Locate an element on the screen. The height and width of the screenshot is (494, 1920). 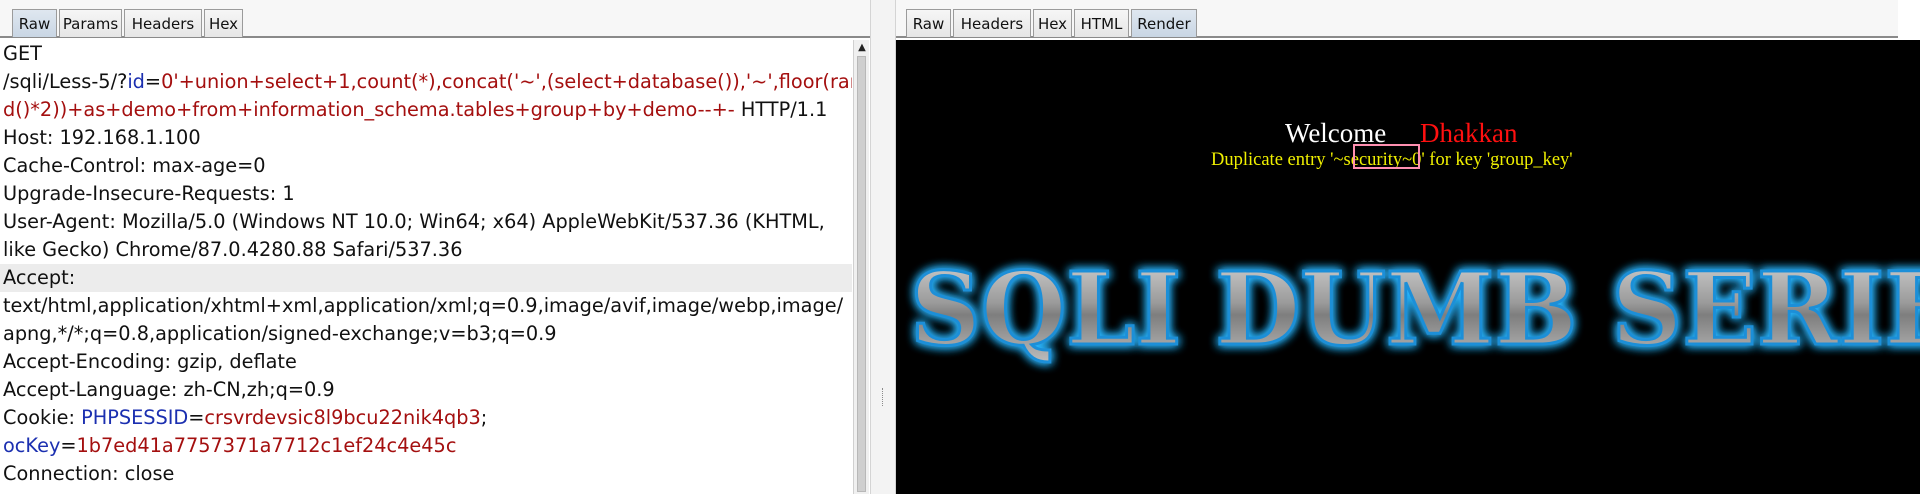
divider-grip-icon is located at coordinates (883, 397).